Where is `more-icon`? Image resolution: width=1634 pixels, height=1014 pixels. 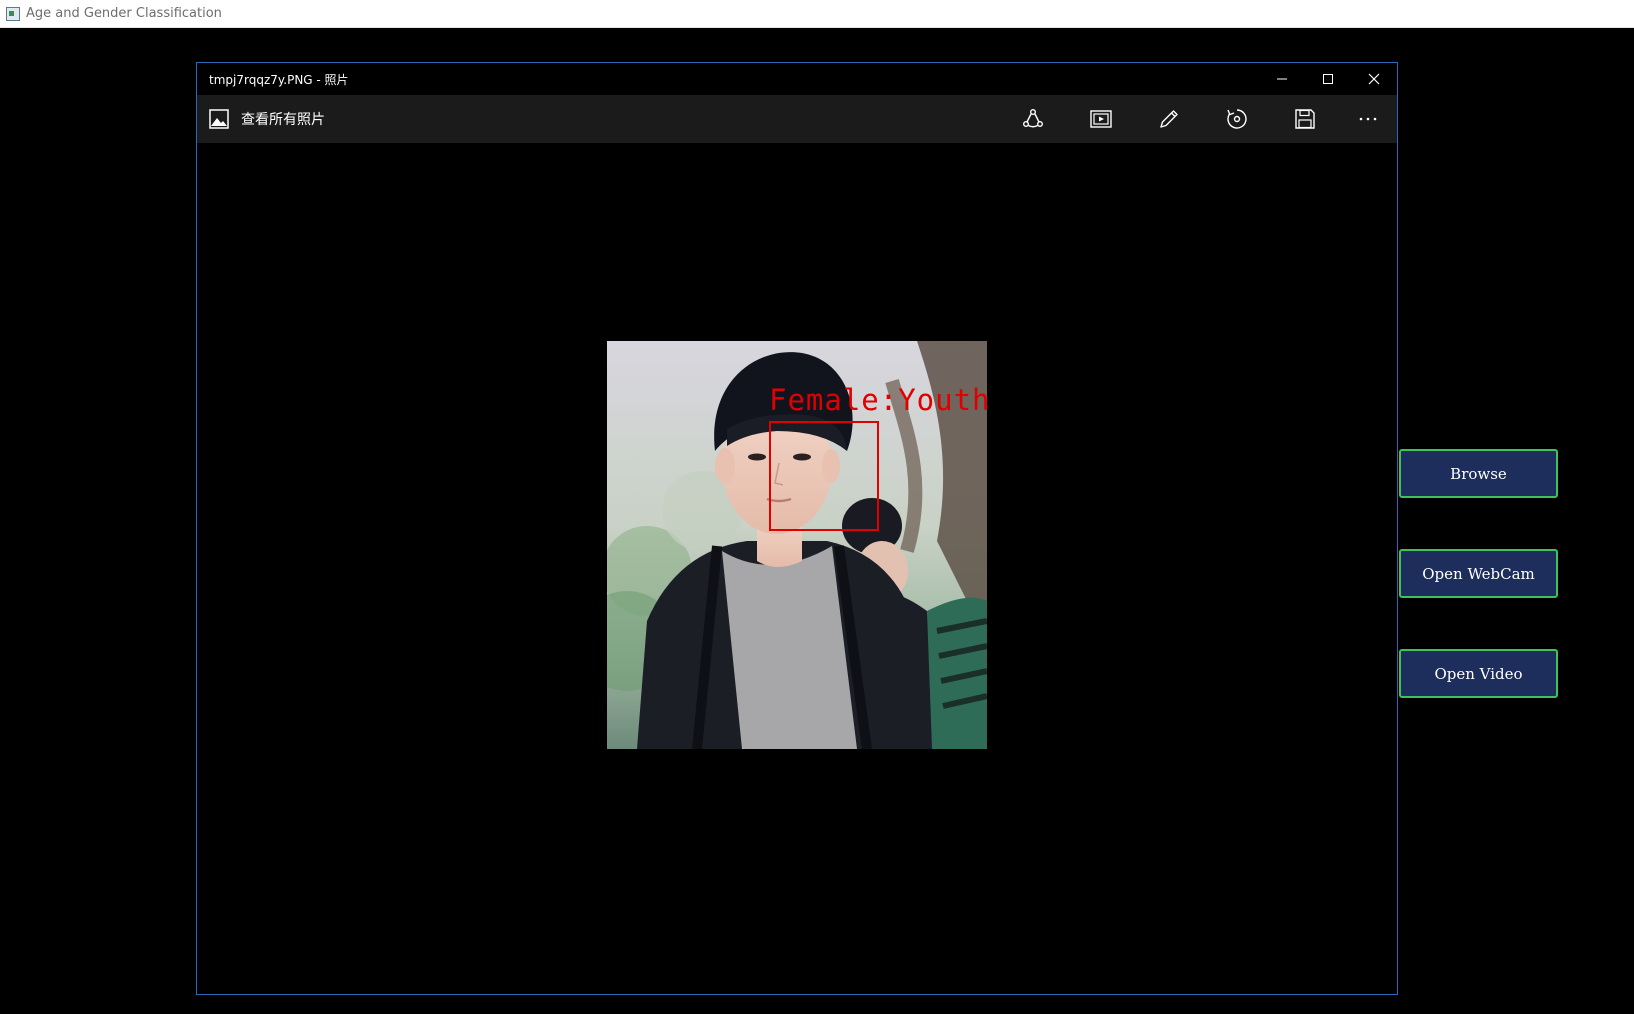
more-icon is located at coordinates (1368, 119).